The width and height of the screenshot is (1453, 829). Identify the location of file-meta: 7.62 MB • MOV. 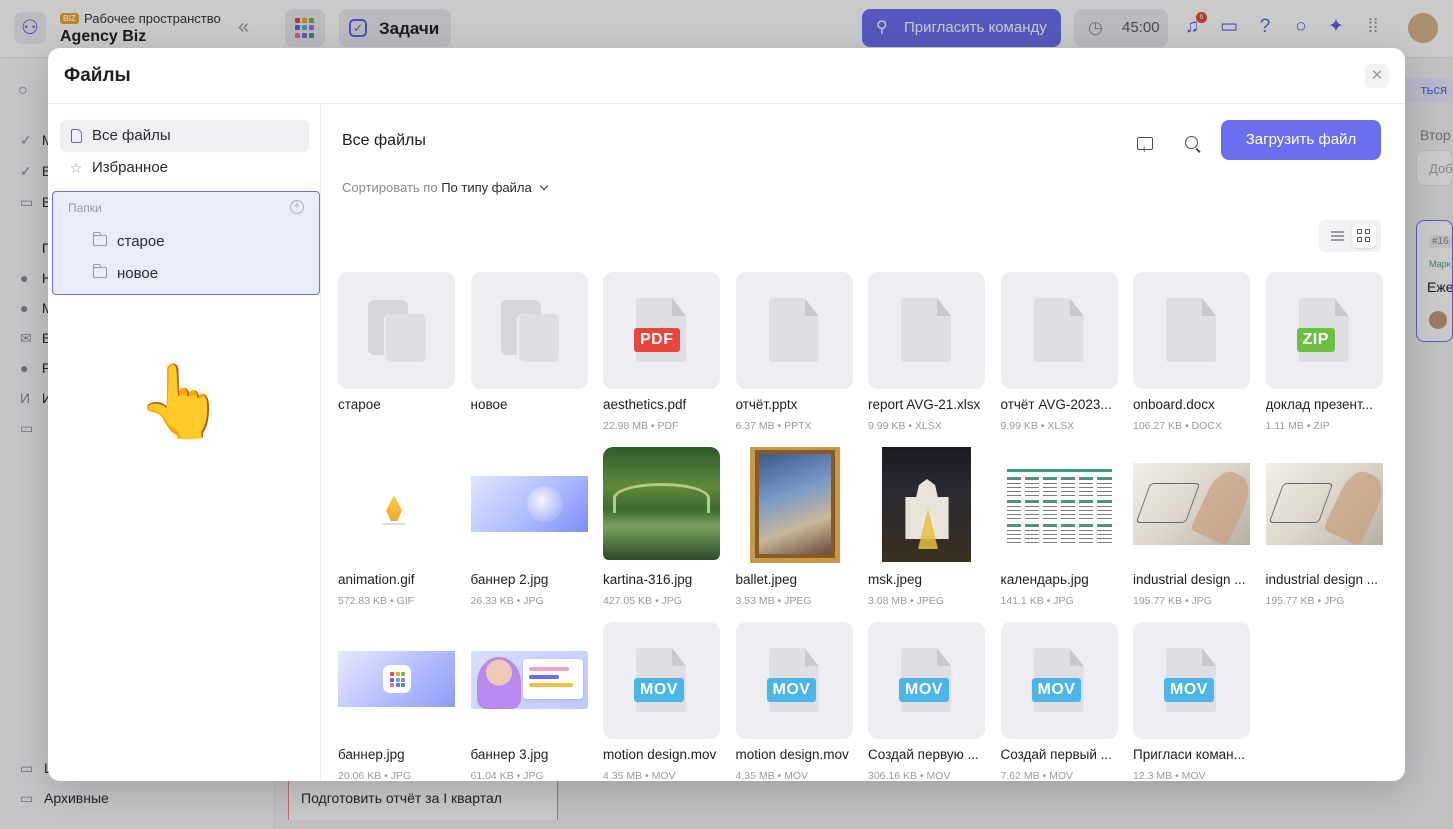
(1037, 775).